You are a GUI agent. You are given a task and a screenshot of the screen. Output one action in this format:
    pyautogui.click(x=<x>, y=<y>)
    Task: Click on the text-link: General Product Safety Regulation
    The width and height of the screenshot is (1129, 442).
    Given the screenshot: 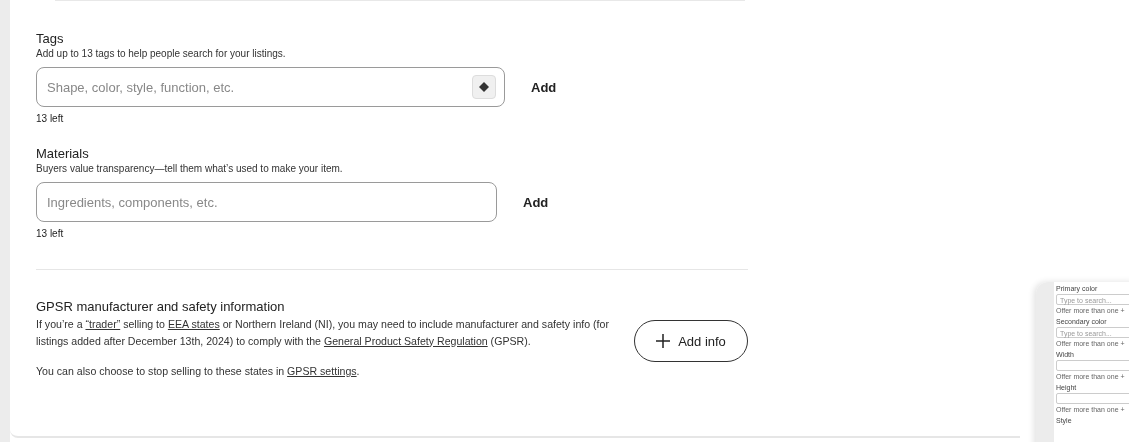 What is the action you would take?
    pyautogui.click(x=405, y=340)
    